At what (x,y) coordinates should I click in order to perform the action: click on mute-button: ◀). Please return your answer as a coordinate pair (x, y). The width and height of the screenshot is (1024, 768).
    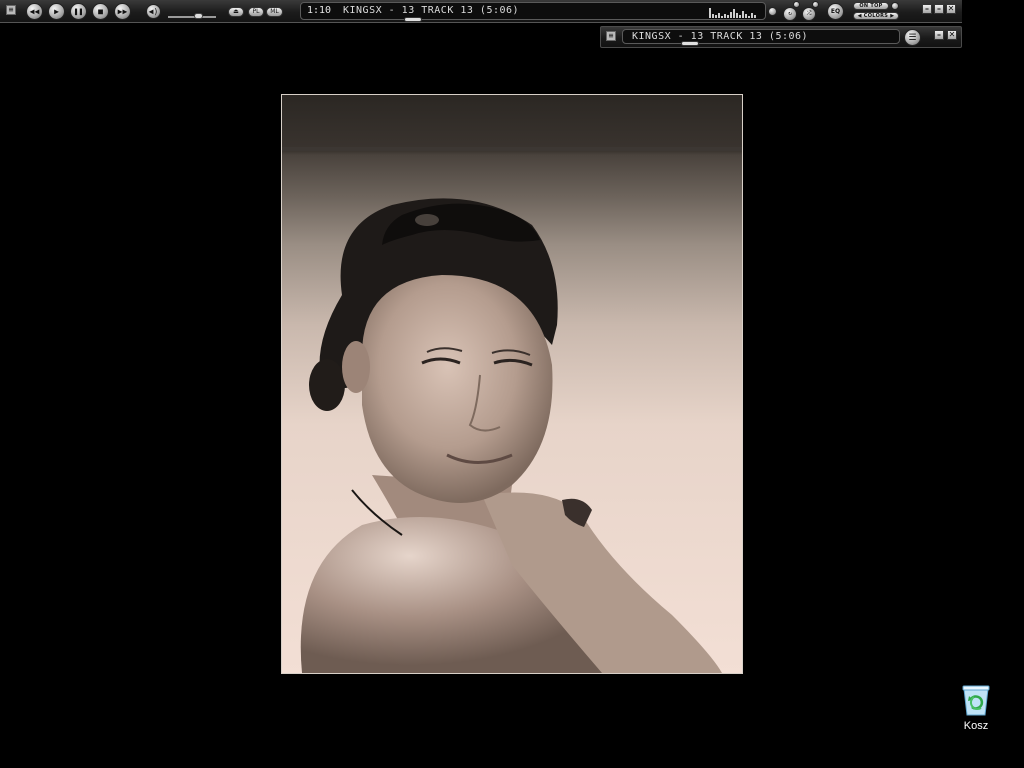
    Looking at the image, I should click on (153, 11).